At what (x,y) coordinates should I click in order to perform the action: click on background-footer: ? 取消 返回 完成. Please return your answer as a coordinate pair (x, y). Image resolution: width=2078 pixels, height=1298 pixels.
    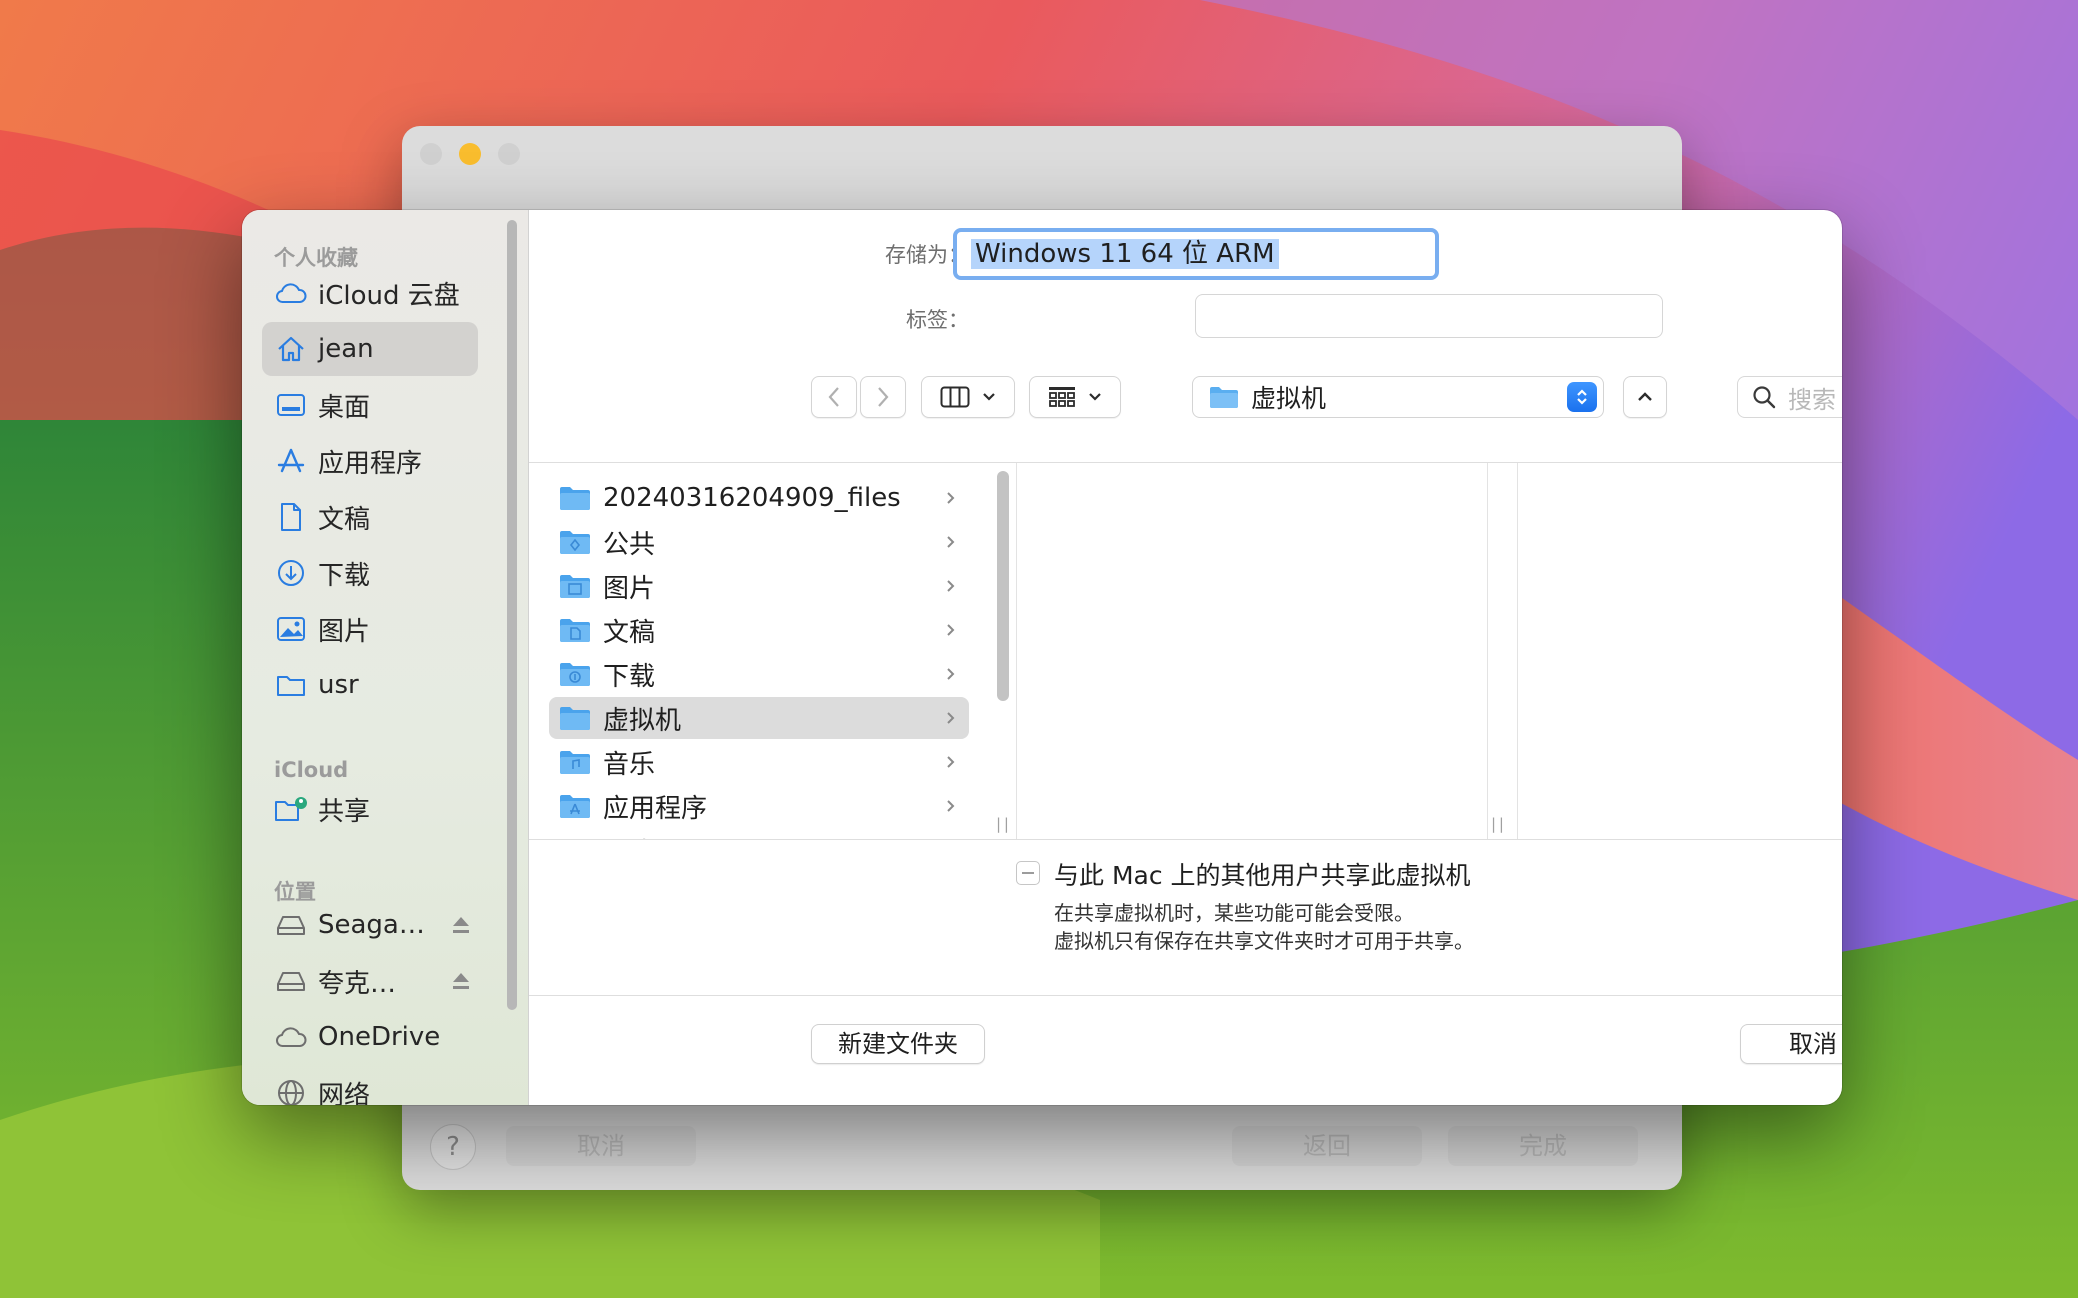
    Looking at the image, I should click on (1042, 1147).